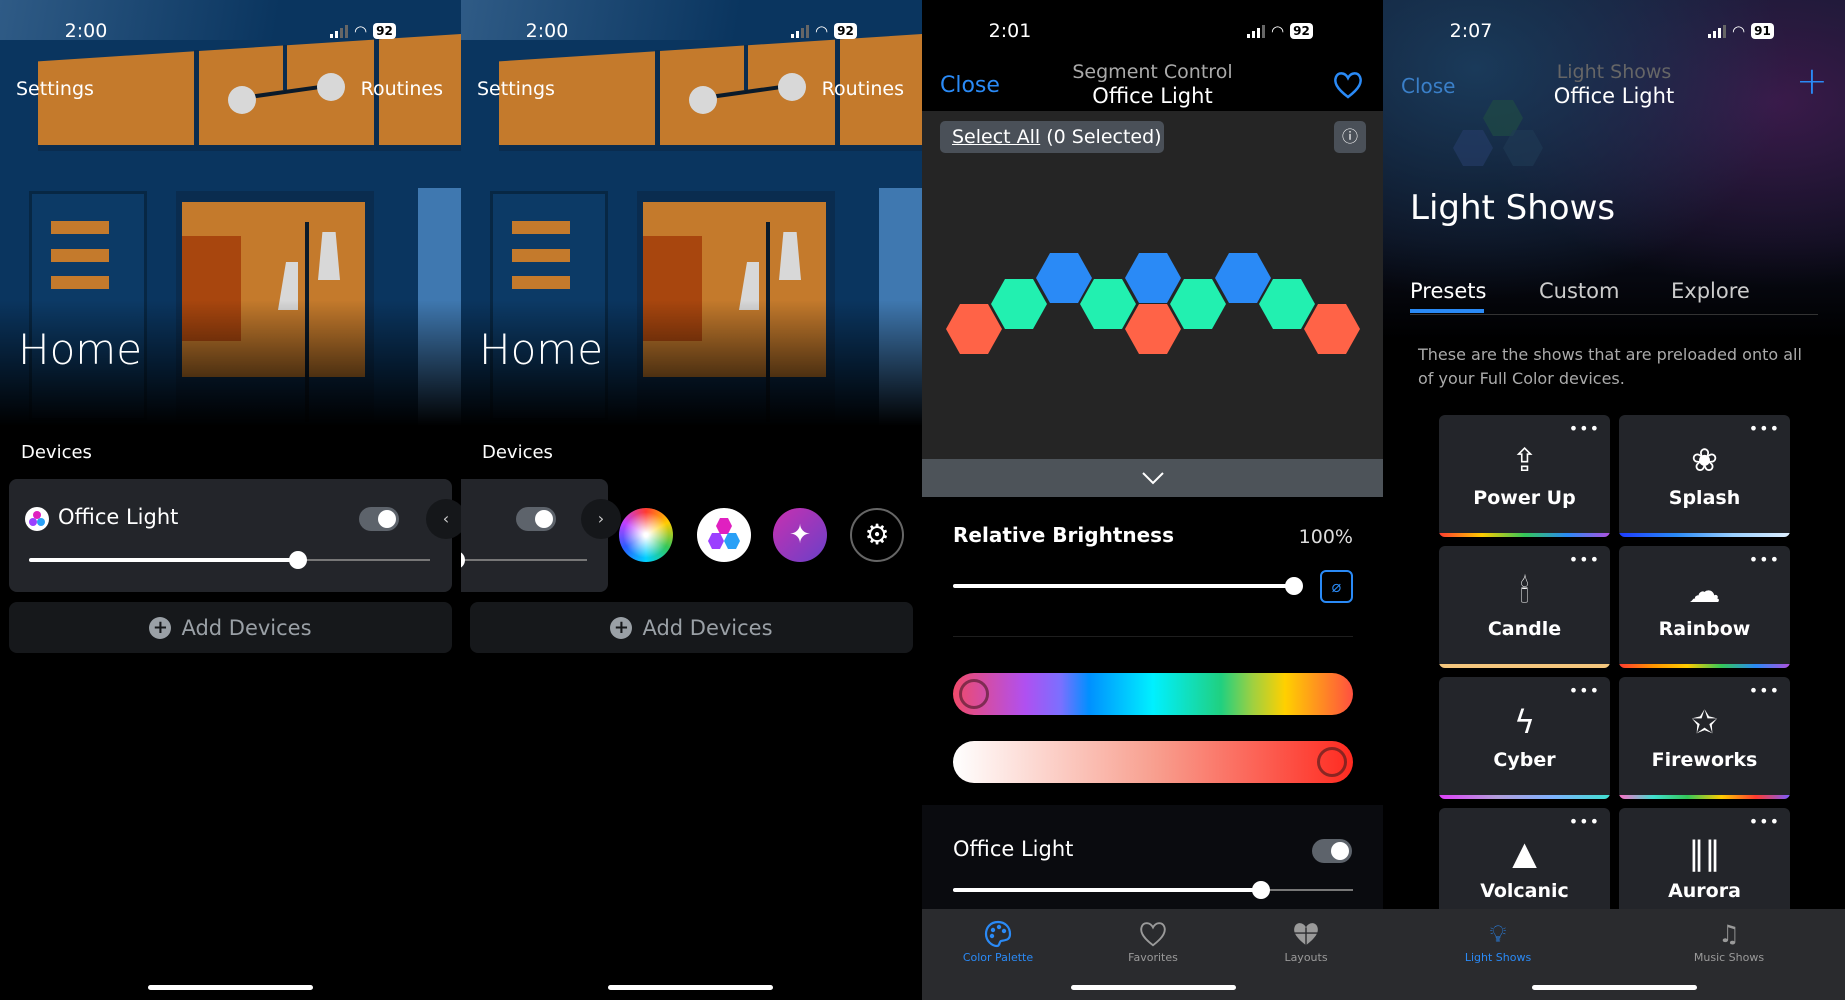  I want to click on music-shows-icon: ♫, so click(1729, 934).